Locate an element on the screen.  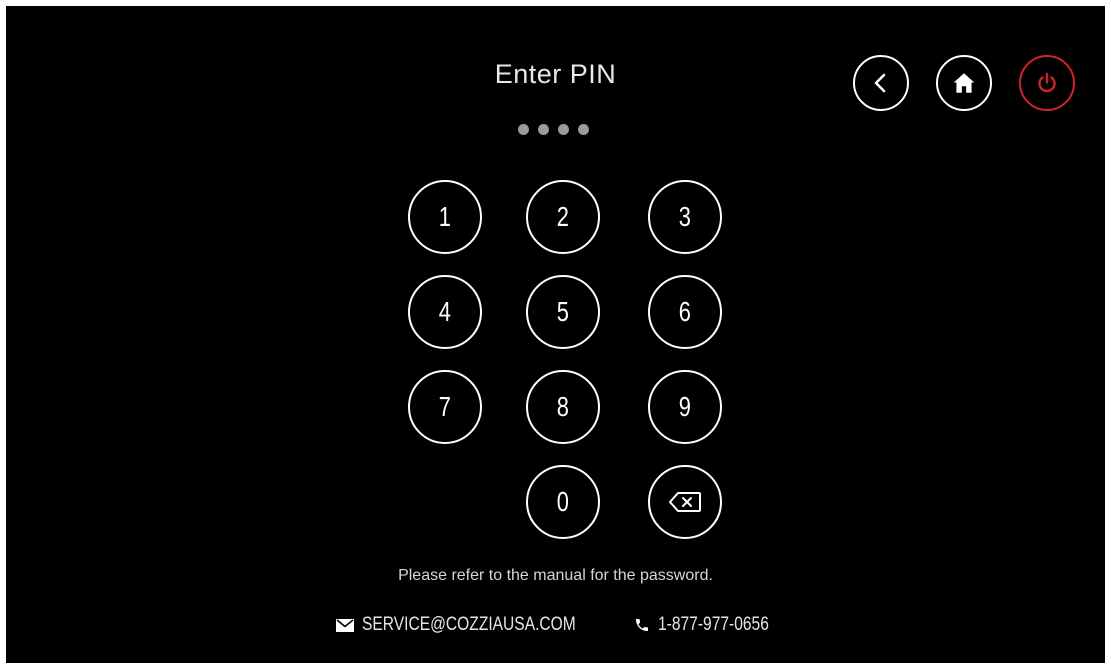
backspace-icon is located at coordinates (685, 502).